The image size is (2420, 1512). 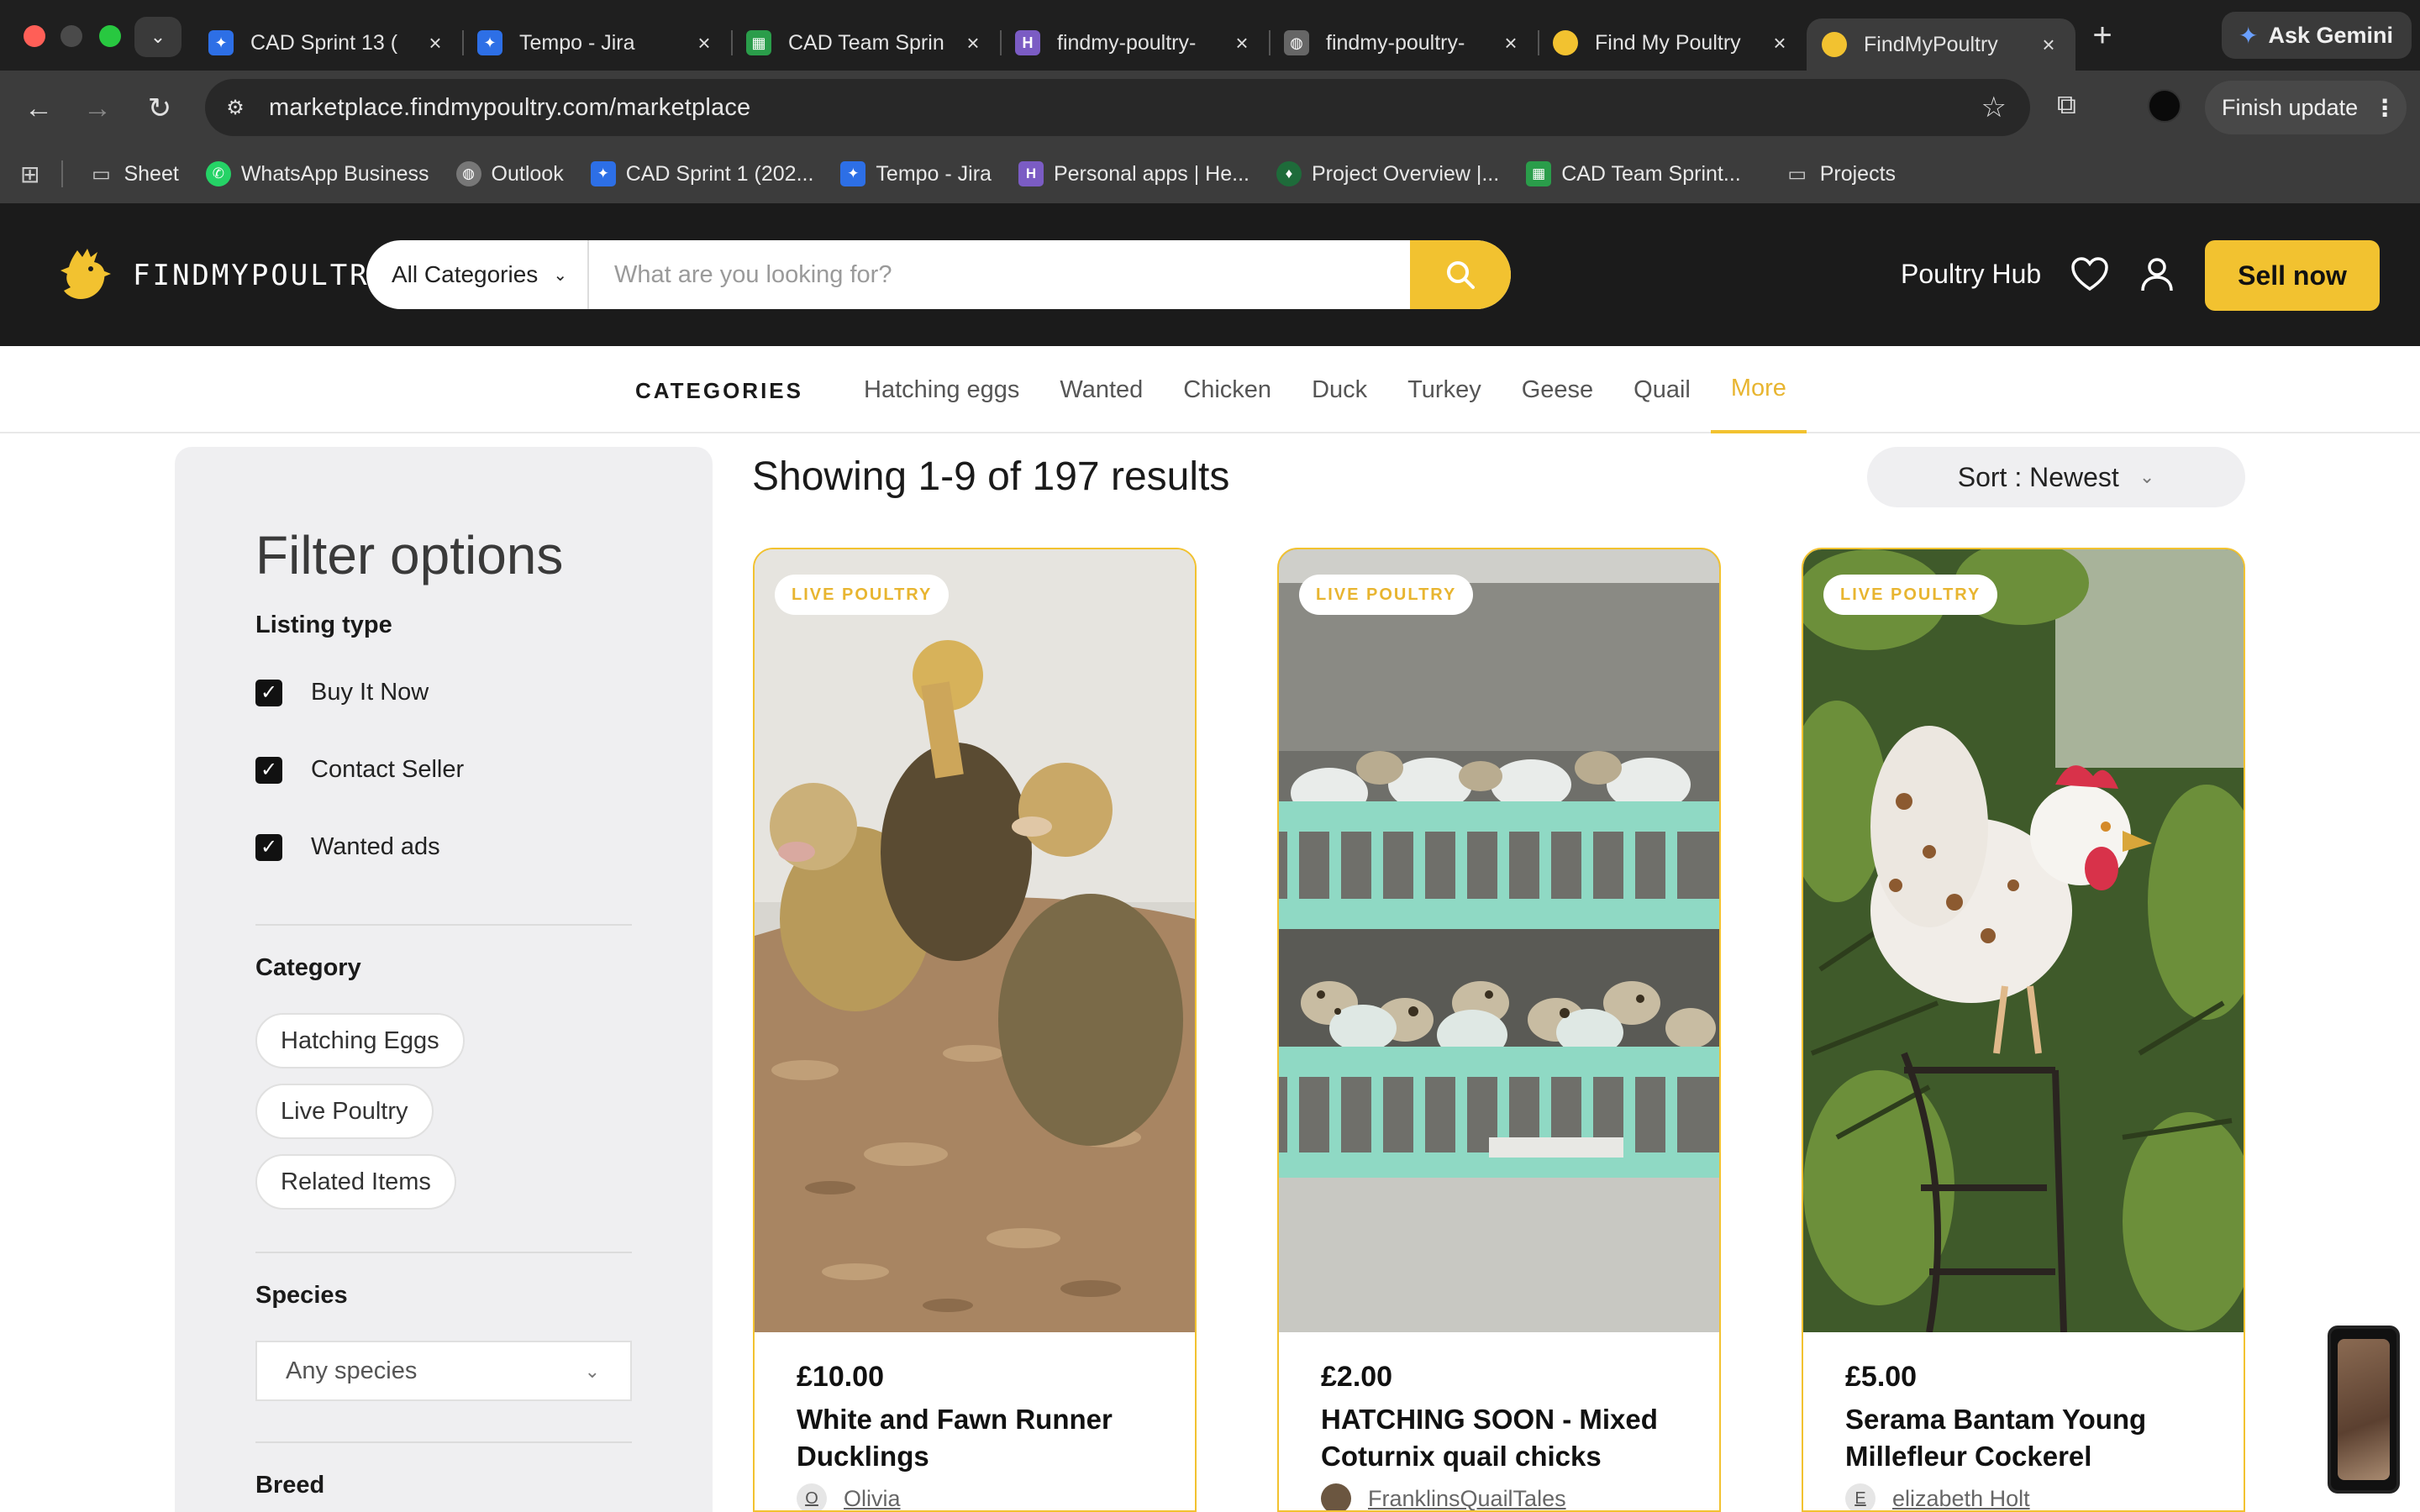 I want to click on forward-icon: →, so click(x=97, y=109).